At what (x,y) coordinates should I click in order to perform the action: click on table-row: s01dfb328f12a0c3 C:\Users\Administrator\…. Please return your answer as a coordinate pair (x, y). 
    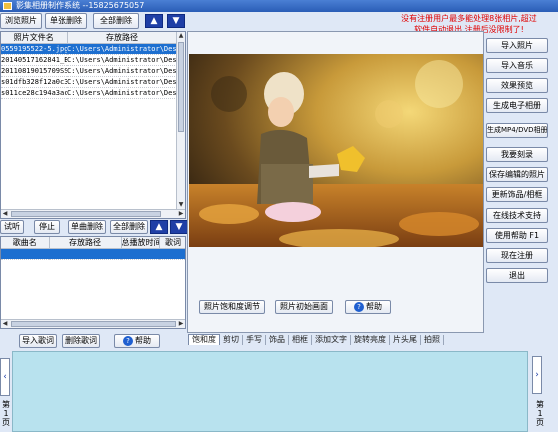
    Looking at the image, I should click on (89, 82).